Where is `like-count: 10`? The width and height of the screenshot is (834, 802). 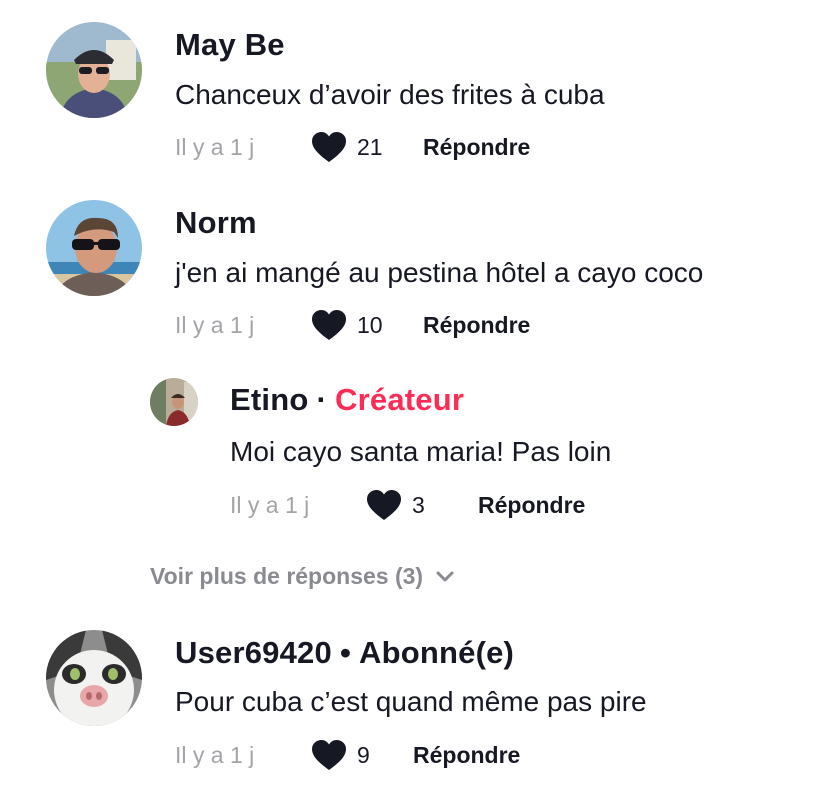
like-count: 10 is located at coordinates (370, 324).